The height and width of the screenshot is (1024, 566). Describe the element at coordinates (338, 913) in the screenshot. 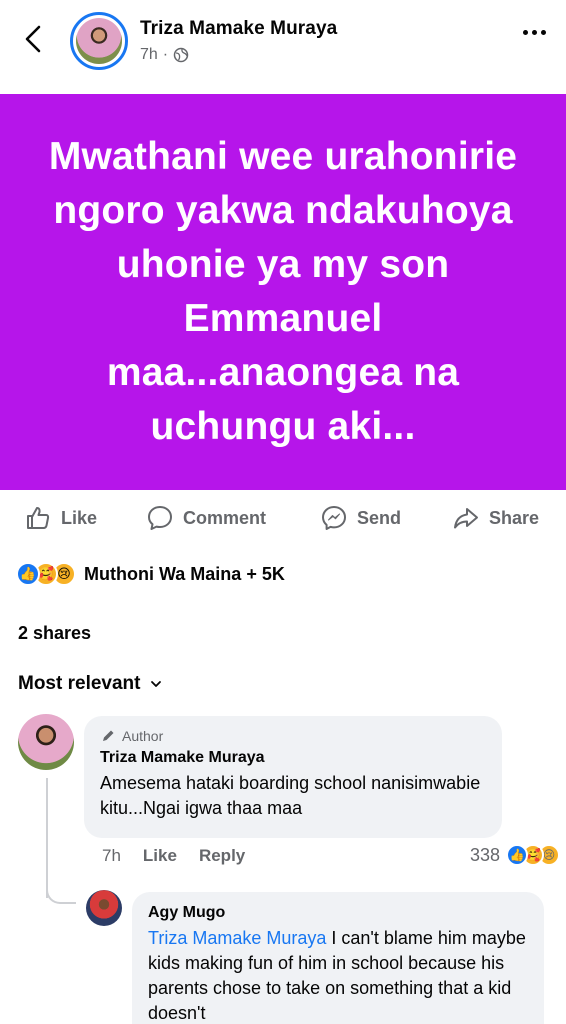

I see `reply-author-name: Agy Mugo` at that location.